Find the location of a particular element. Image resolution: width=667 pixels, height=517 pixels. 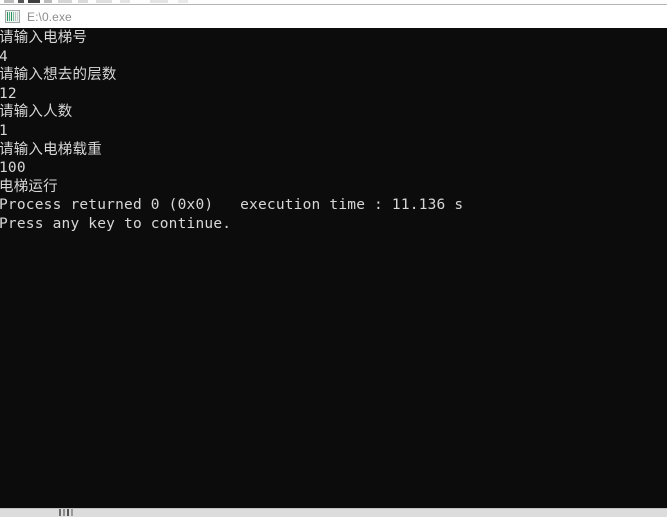

title-bar: E:\0.exe is located at coordinates (333, 16).